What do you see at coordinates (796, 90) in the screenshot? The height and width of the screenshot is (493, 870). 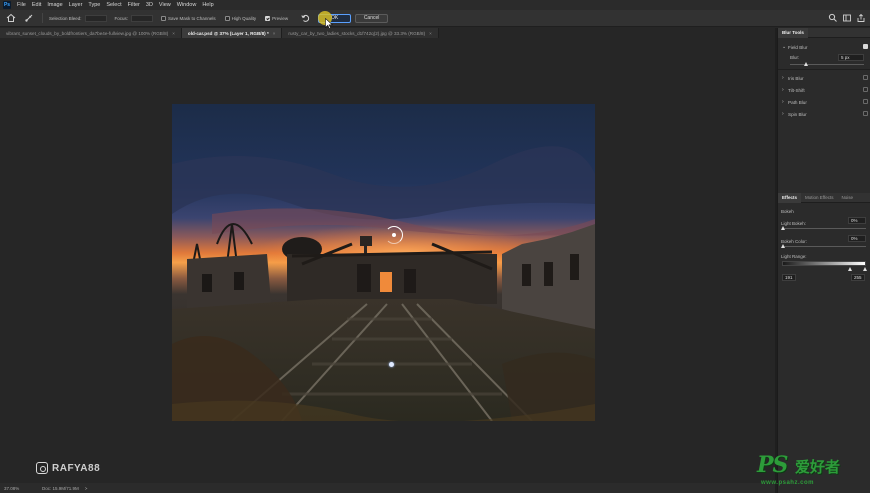 I see `tilt-shift-label: Tilt-Shift` at bounding box center [796, 90].